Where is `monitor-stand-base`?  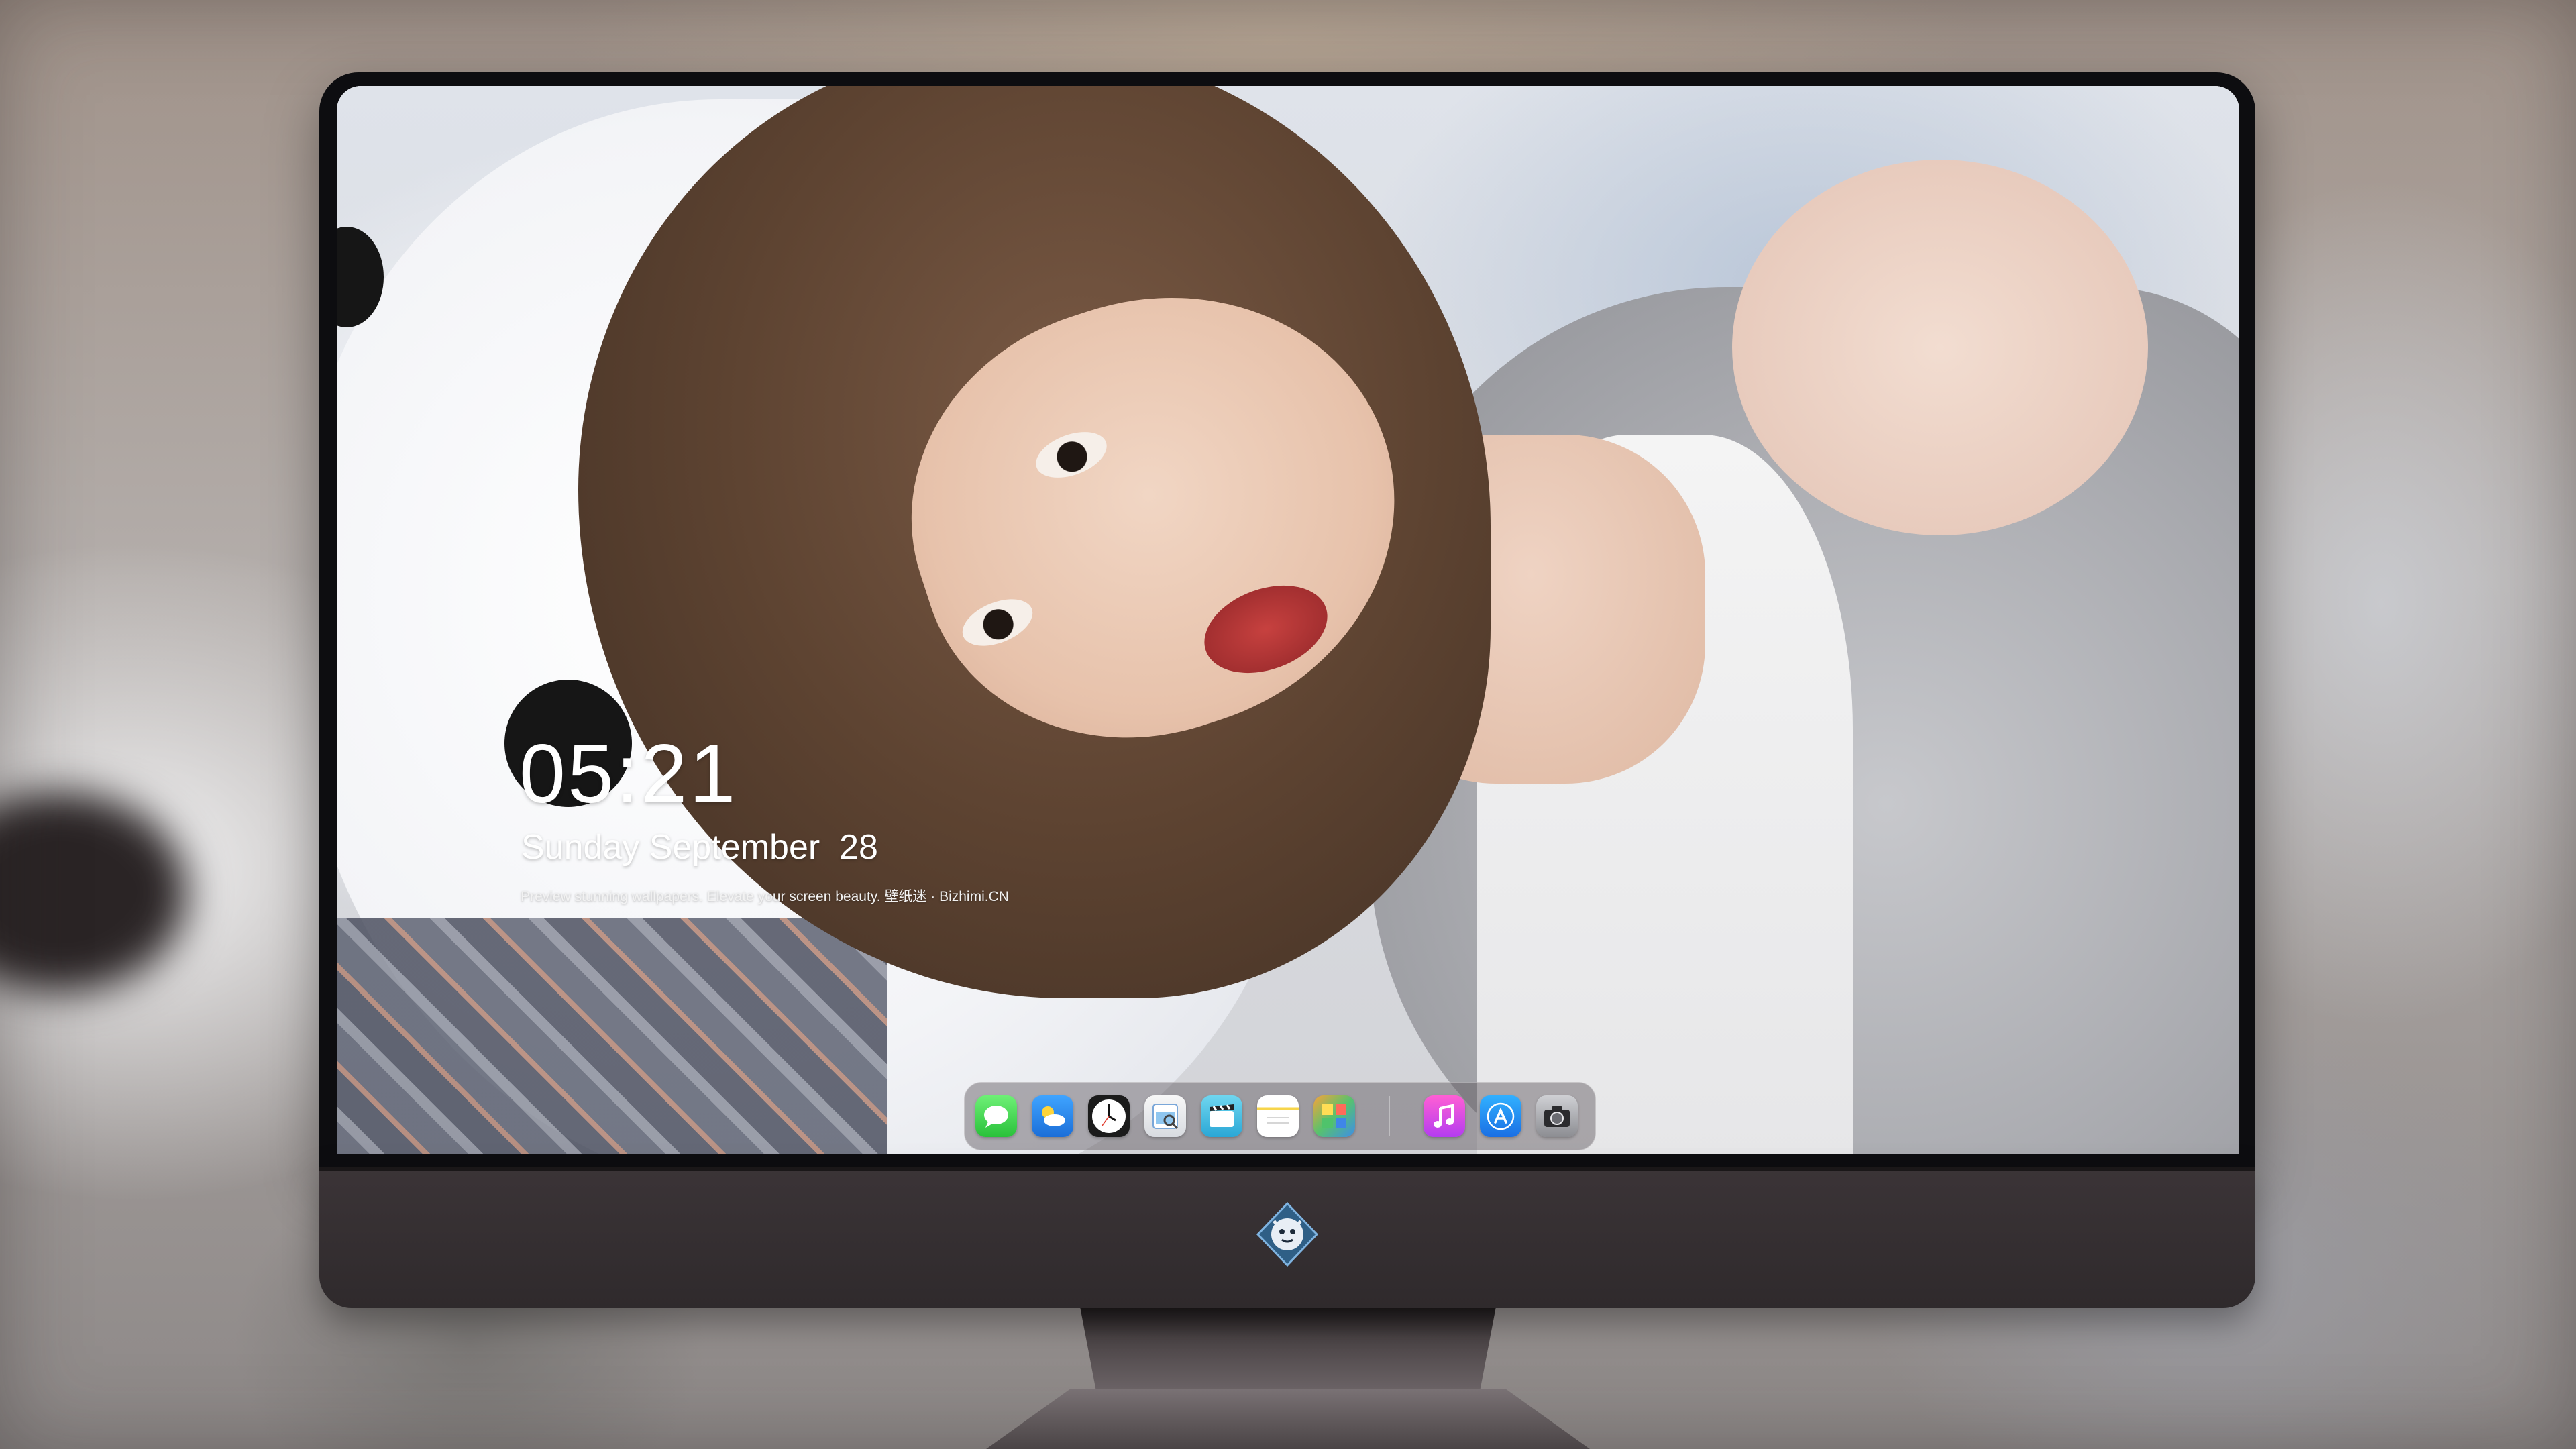
monitor-stand-base is located at coordinates (1288, 1419).